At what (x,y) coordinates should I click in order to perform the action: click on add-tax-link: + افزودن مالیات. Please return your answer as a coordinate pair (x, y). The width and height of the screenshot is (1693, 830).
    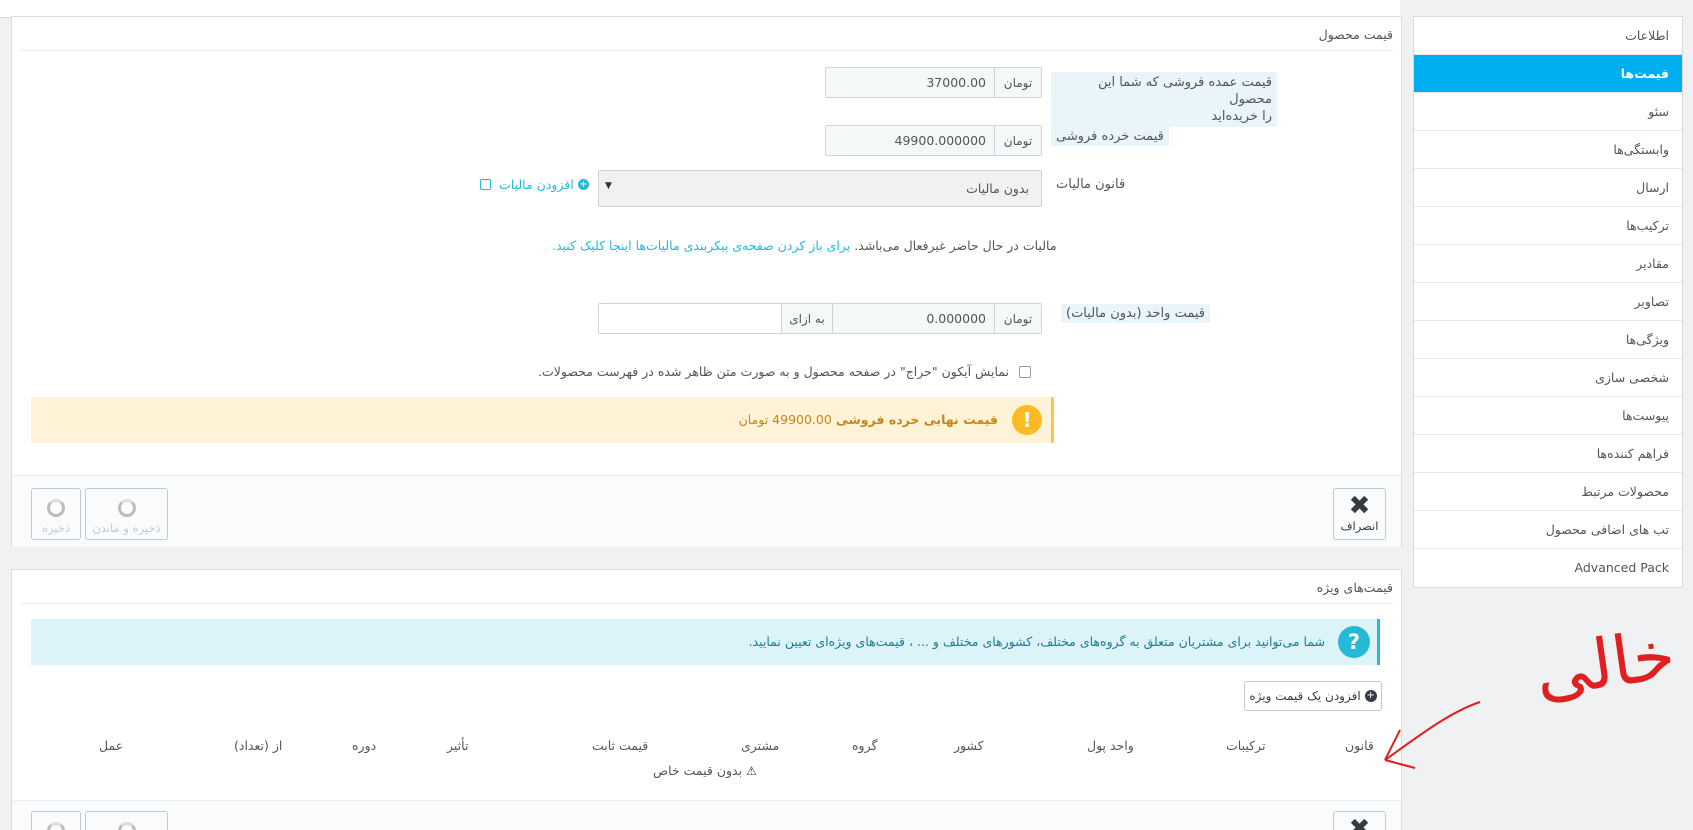
    Looking at the image, I should click on (534, 184).